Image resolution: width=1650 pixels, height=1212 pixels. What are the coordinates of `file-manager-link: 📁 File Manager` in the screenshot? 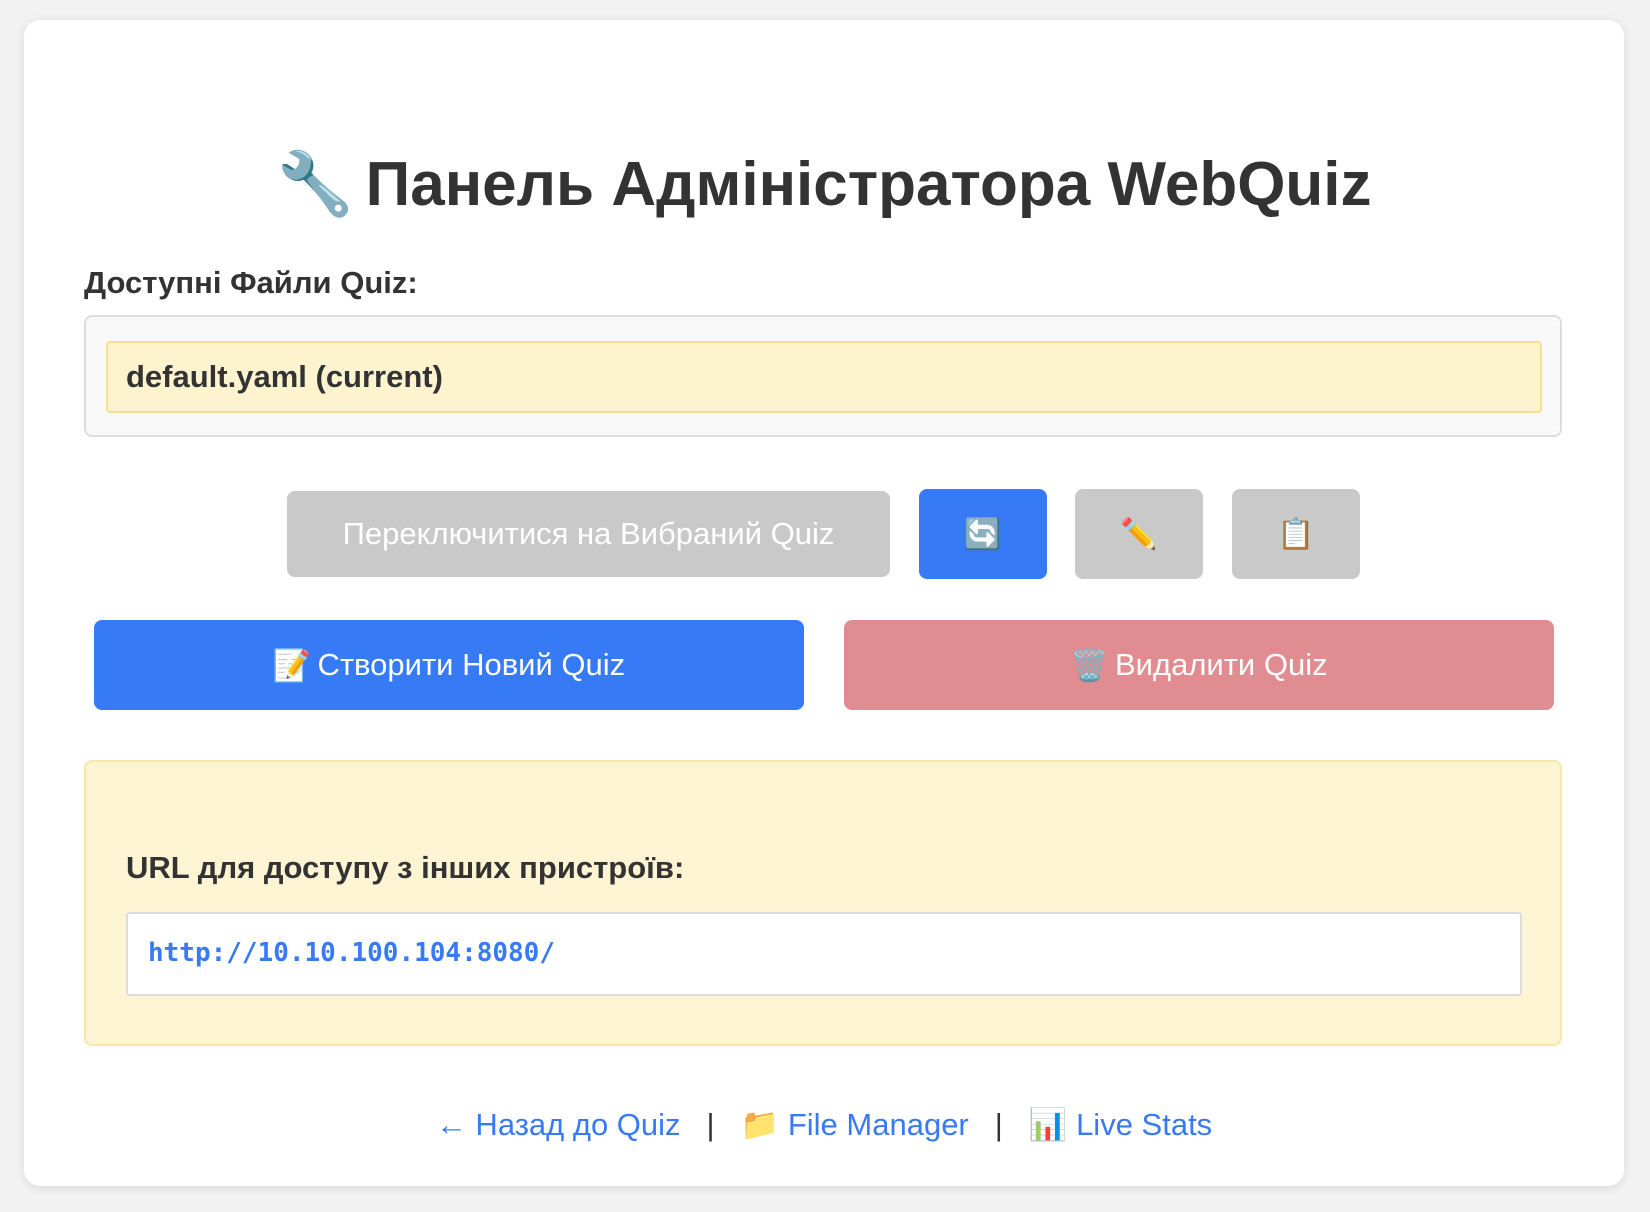 It's located at (855, 1124).